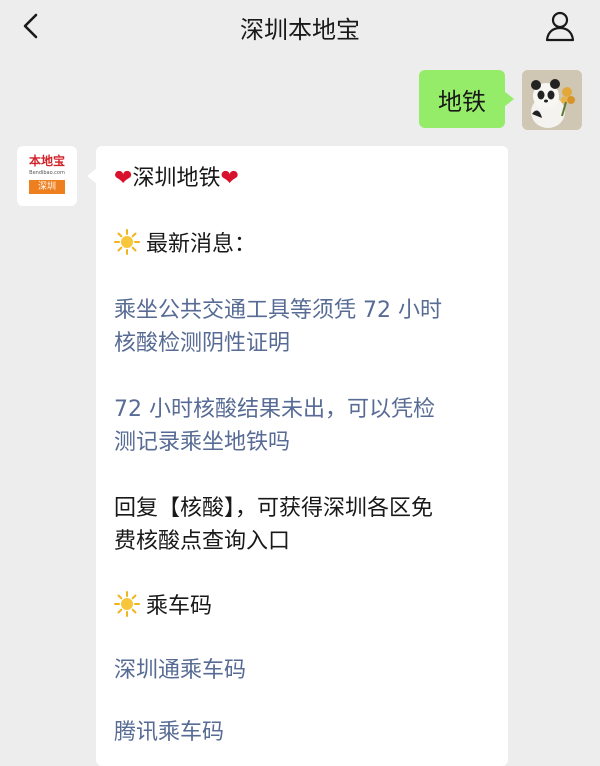 The height and width of the screenshot is (766, 600). What do you see at coordinates (47, 173) in the screenshot?
I see `brand-logo-url: Bendibao.com` at bounding box center [47, 173].